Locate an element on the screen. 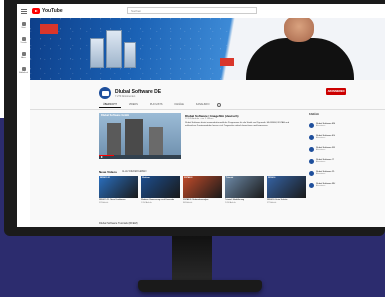 Image resolution: width=385 pixels, height=297 pixels. home-icon is located at coordinates (23, 24).